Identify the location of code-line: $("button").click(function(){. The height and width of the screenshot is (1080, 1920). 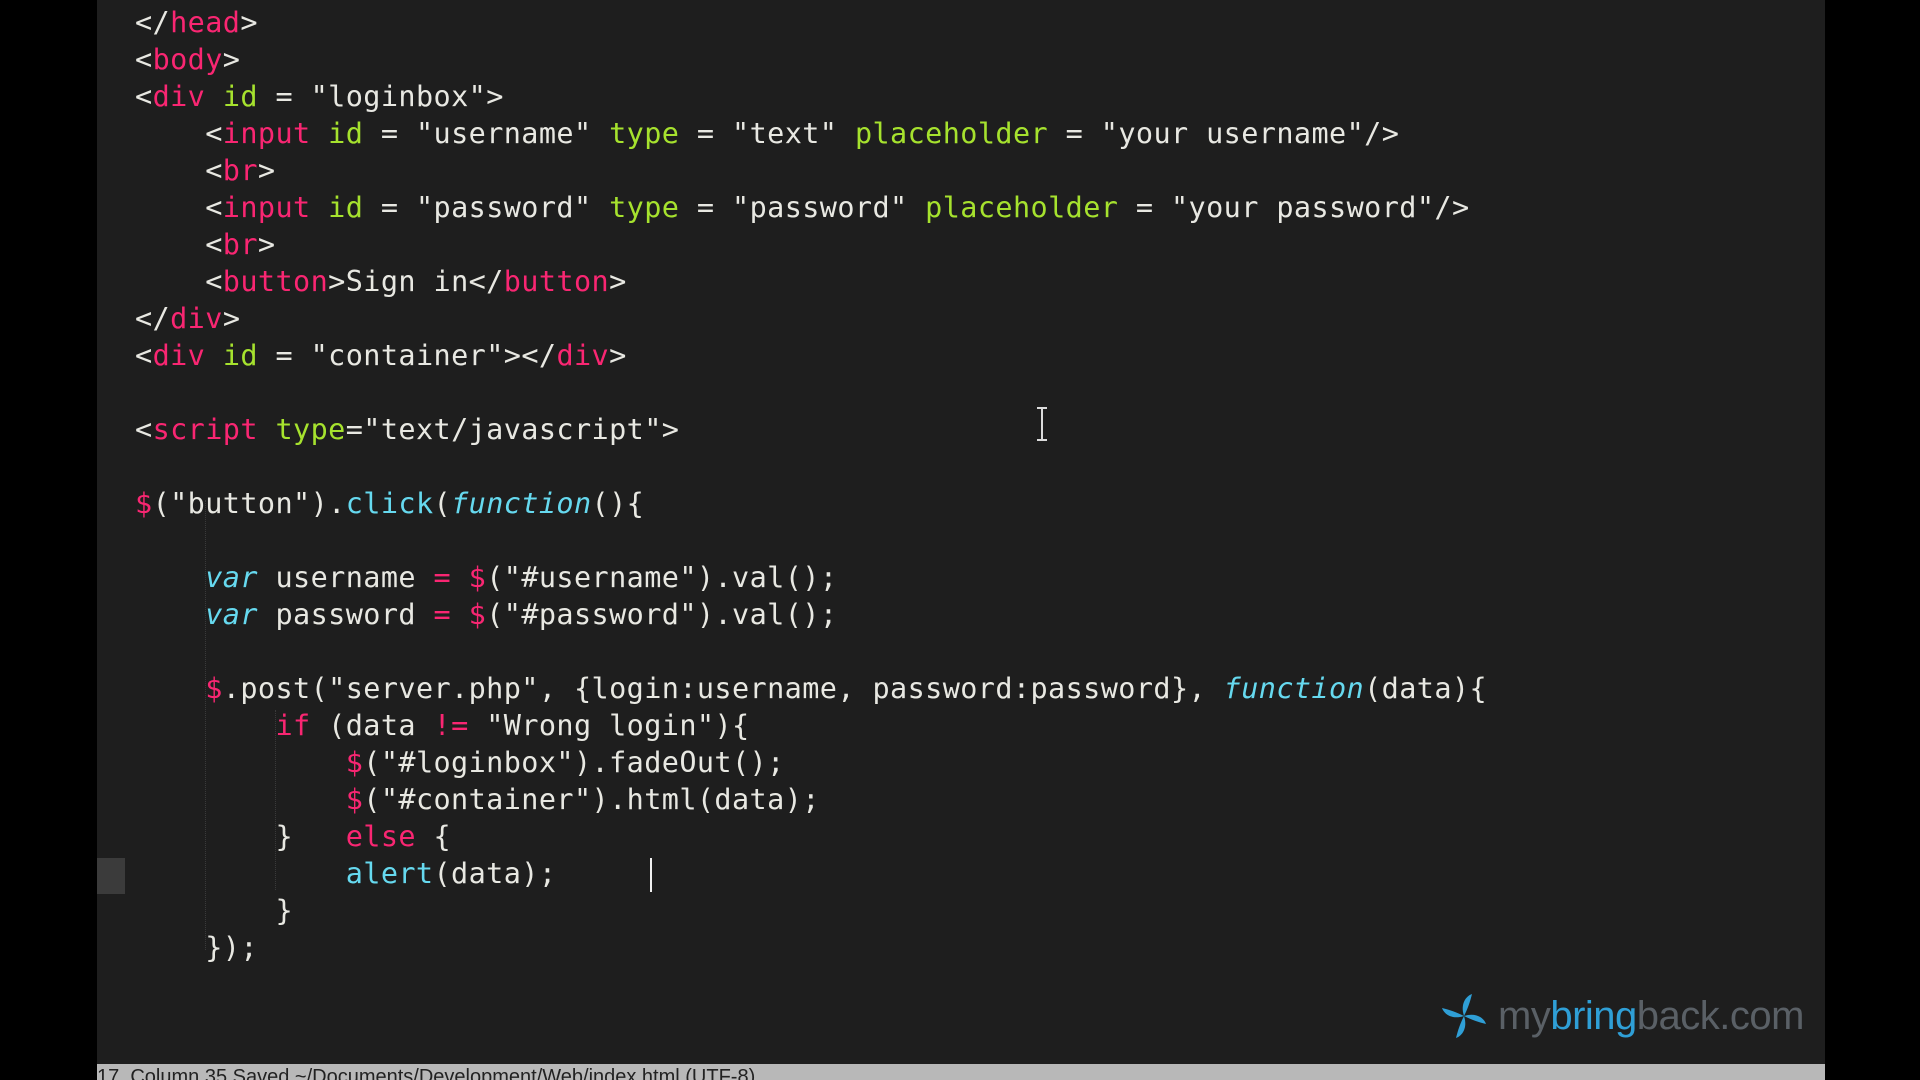
(811, 503).